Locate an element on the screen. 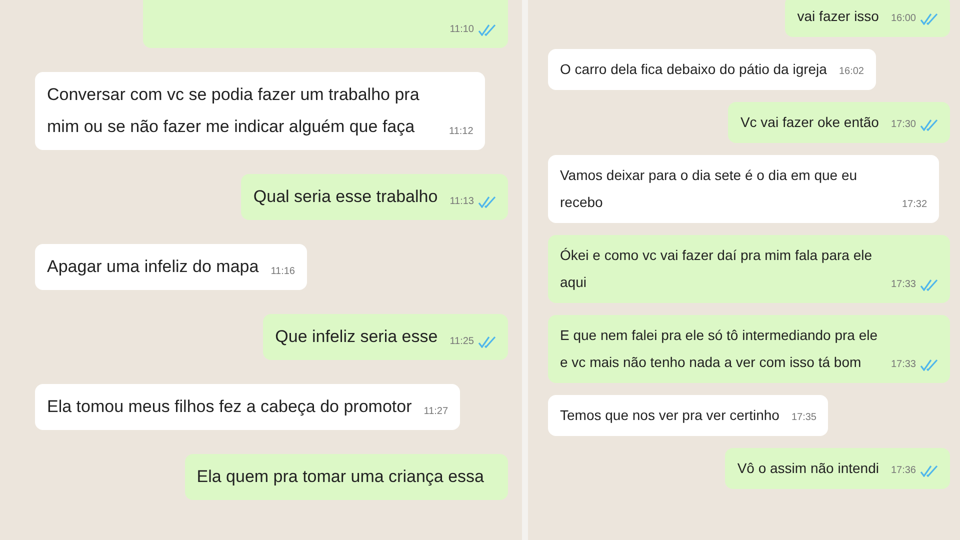 This screenshot has height=540, width=960. message-text: Vô o assim não intendi is located at coordinates (808, 468).